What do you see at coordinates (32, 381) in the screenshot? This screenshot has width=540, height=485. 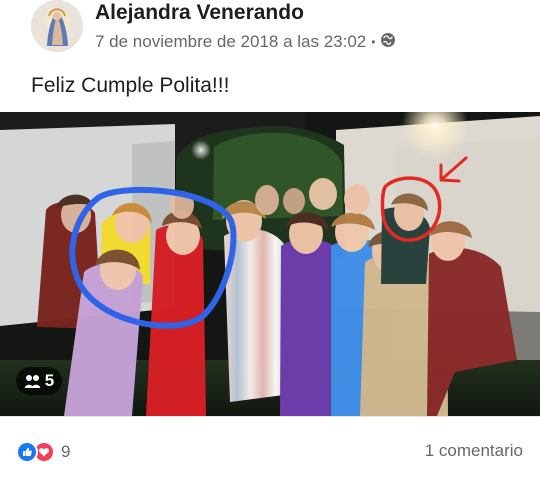 I see `people-icon` at bounding box center [32, 381].